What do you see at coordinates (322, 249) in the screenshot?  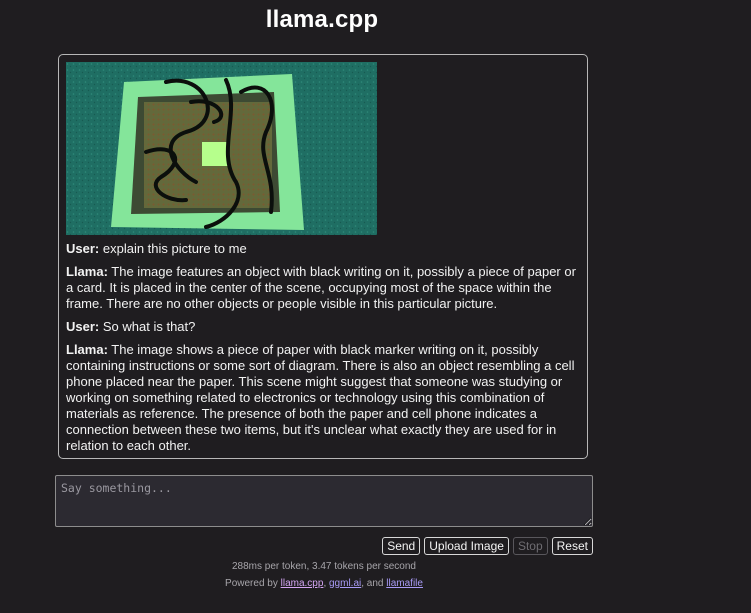 I see `chat-message: User: explain this picture to me` at bounding box center [322, 249].